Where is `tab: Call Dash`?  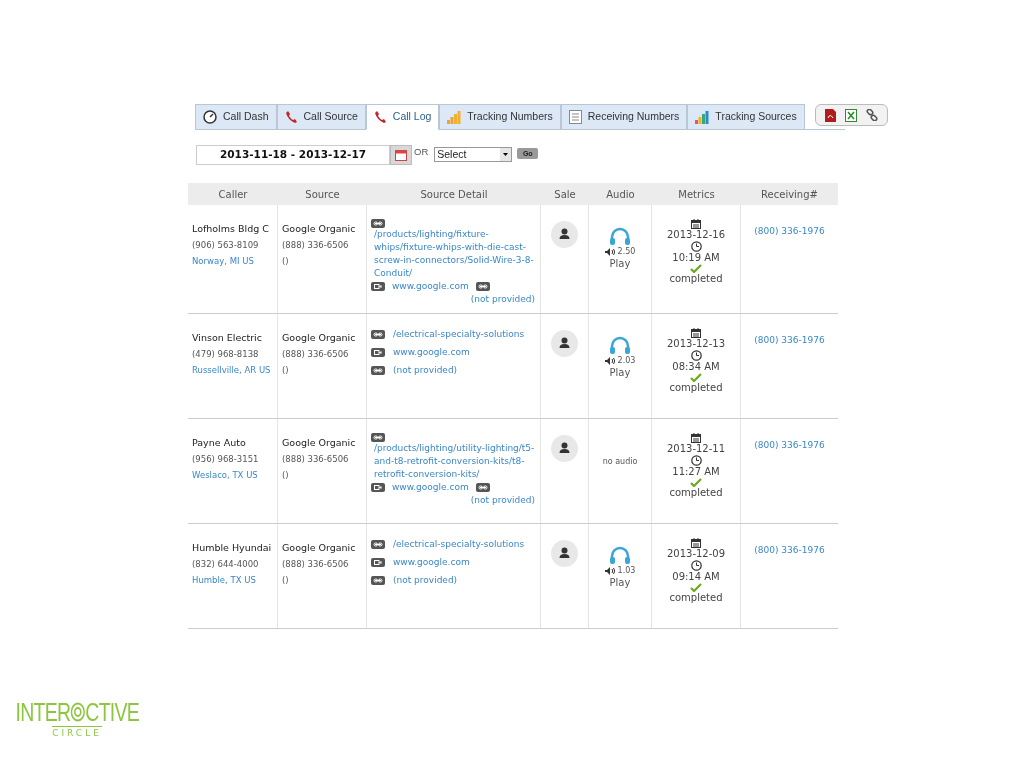
tab: Call Dash is located at coordinates (236, 117).